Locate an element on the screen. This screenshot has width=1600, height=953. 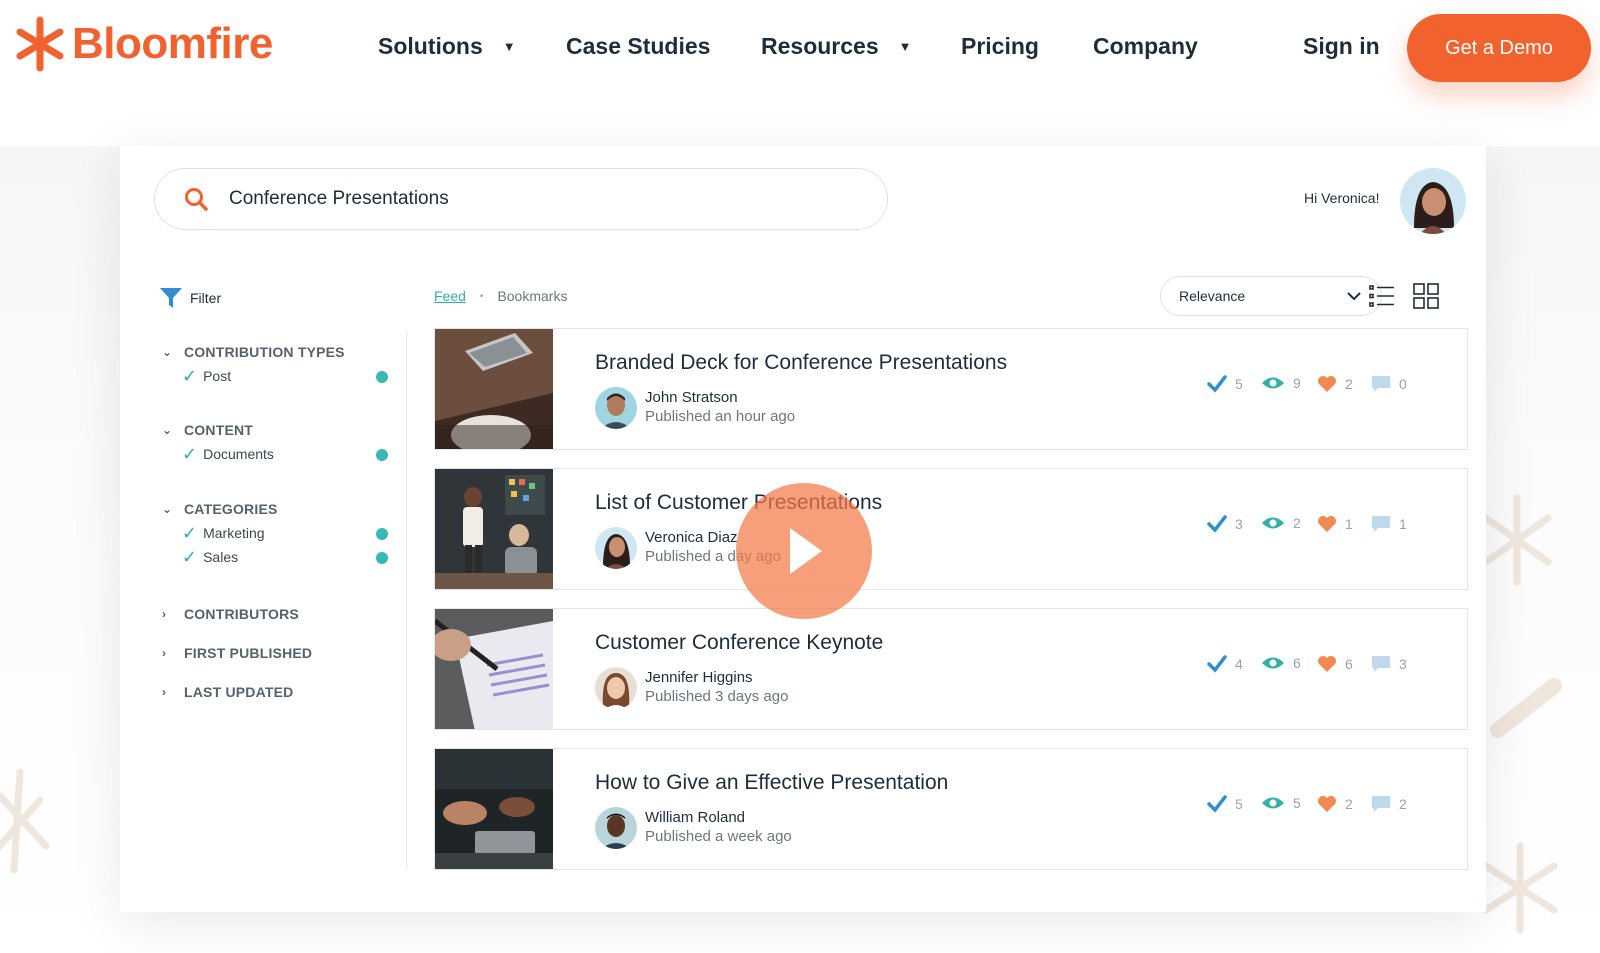
filter-group-last-updated: › LAST UPDATED is located at coordinates (227, 692).